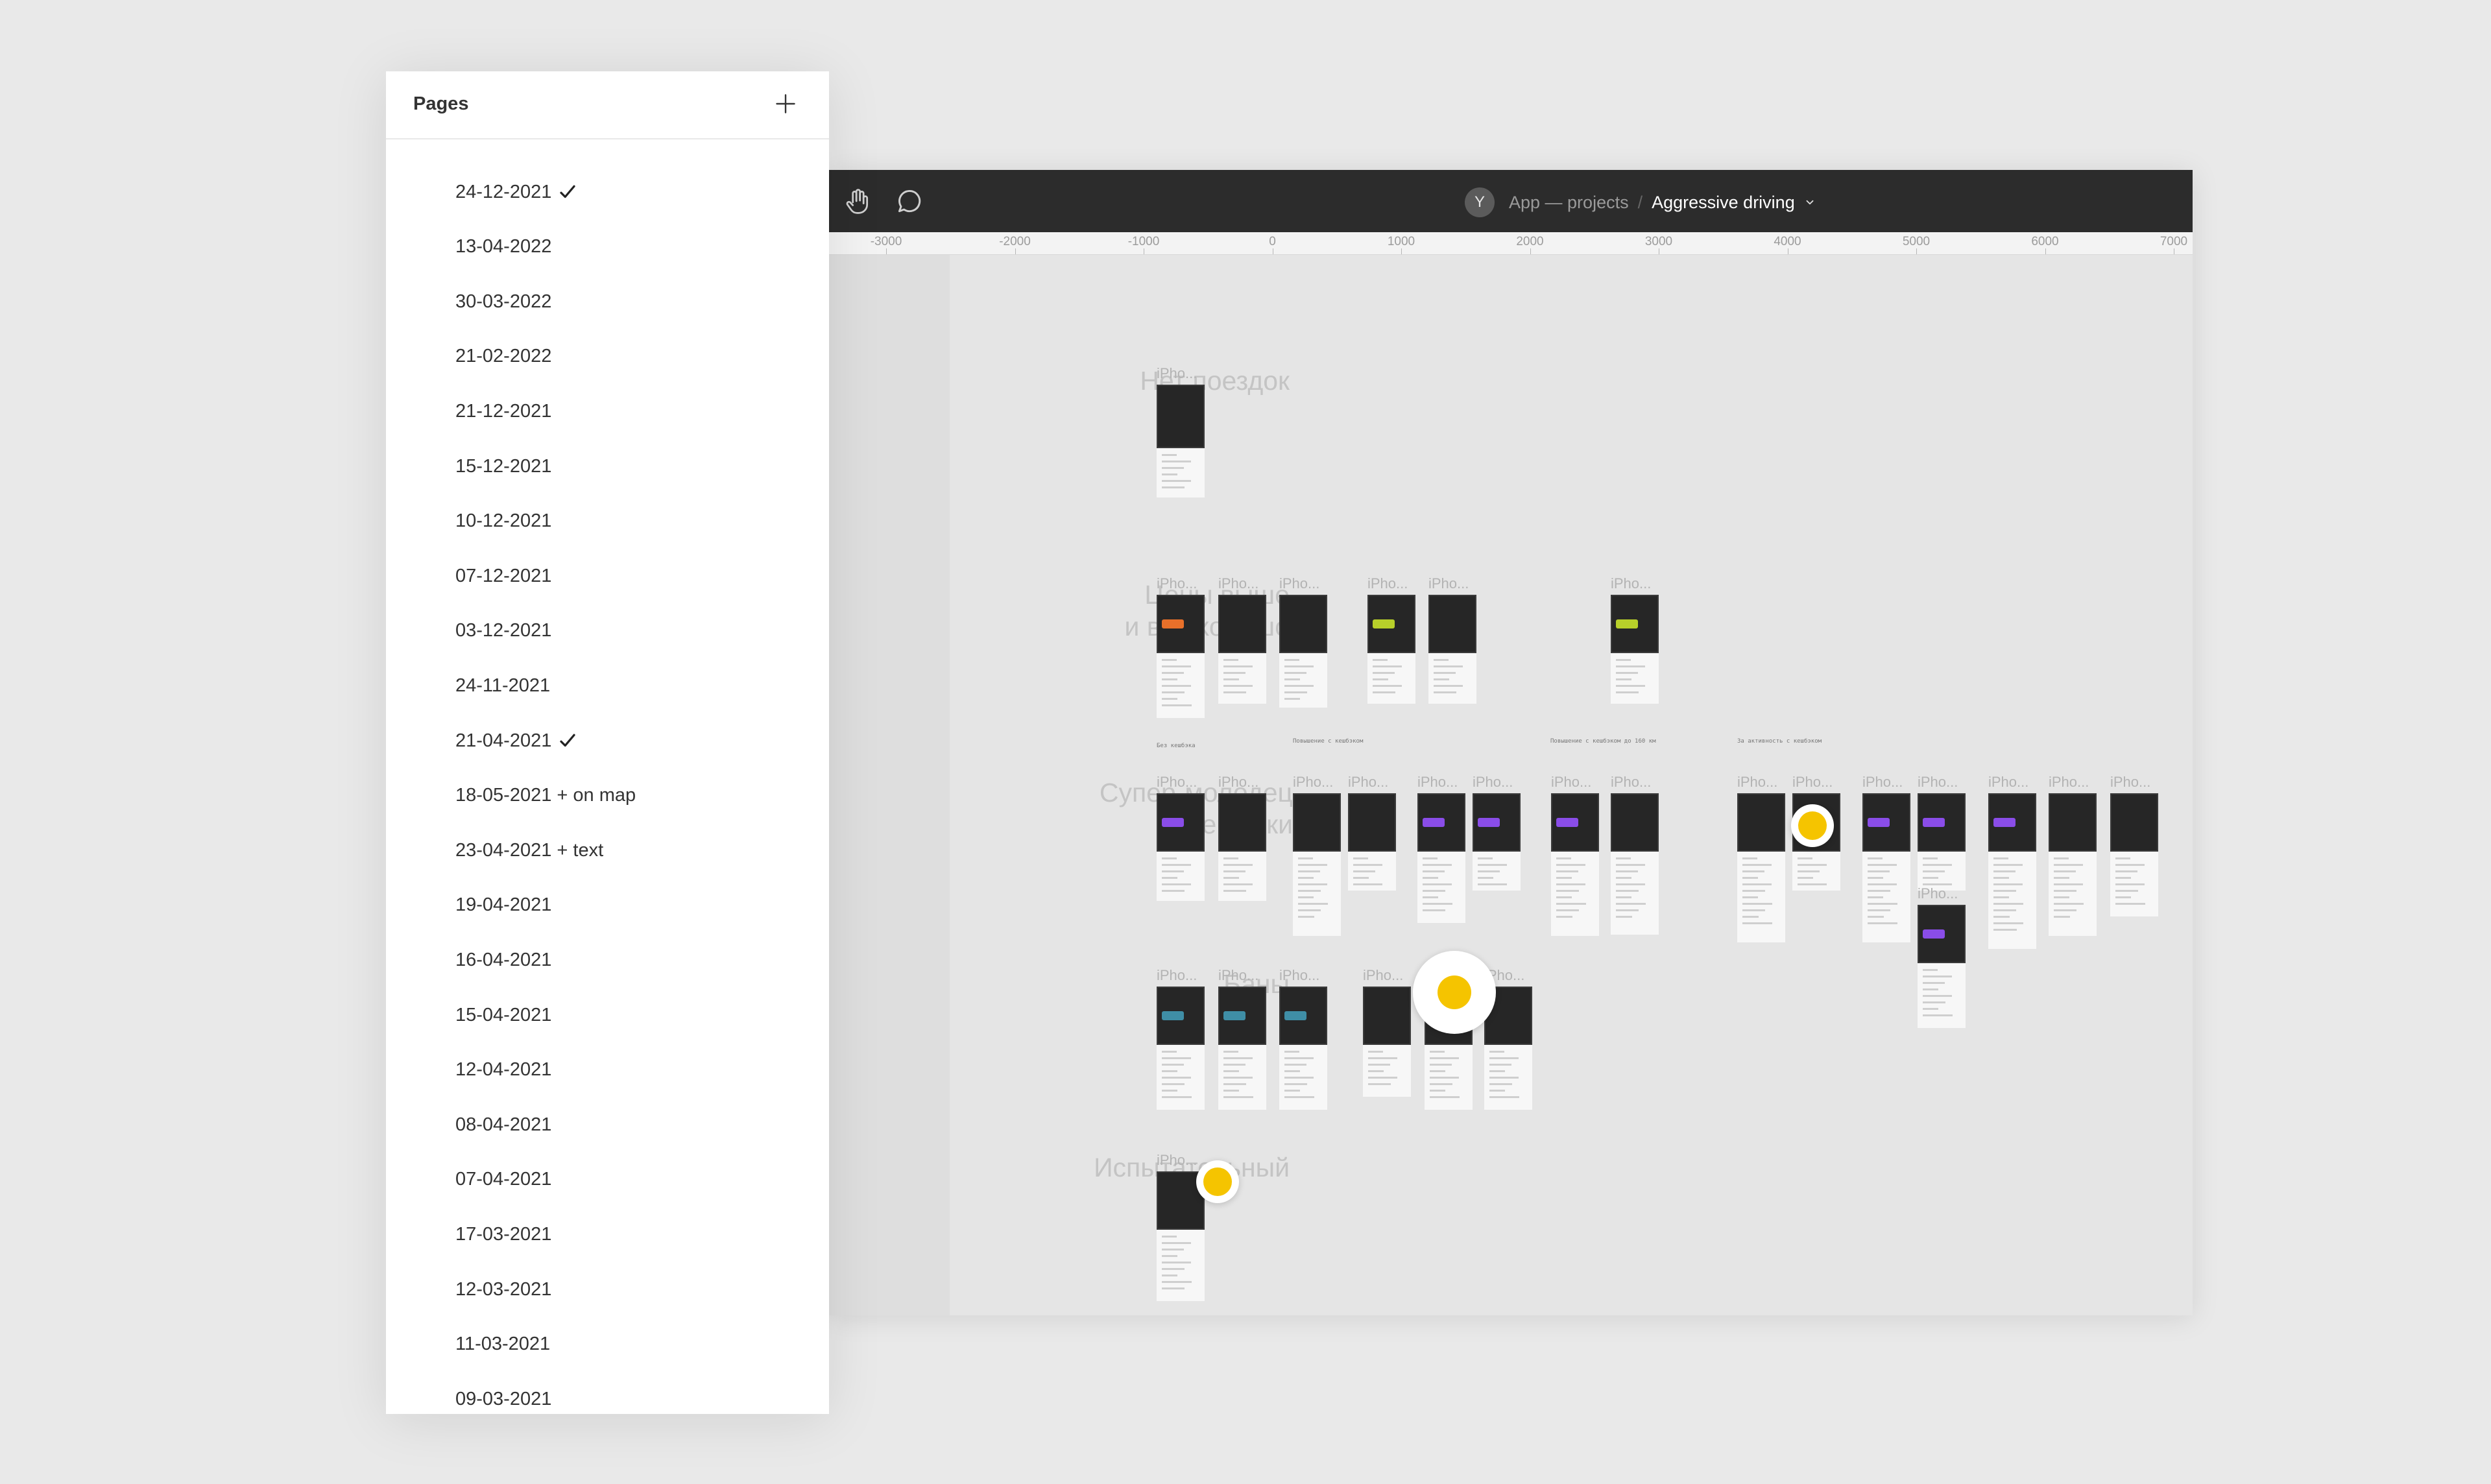 Image resolution: width=2491 pixels, height=1484 pixels. What do you see at coordinates (607, 301) in the screenshot?
I see `page-item: 30-03-2022` at bounding box center [607, 301].